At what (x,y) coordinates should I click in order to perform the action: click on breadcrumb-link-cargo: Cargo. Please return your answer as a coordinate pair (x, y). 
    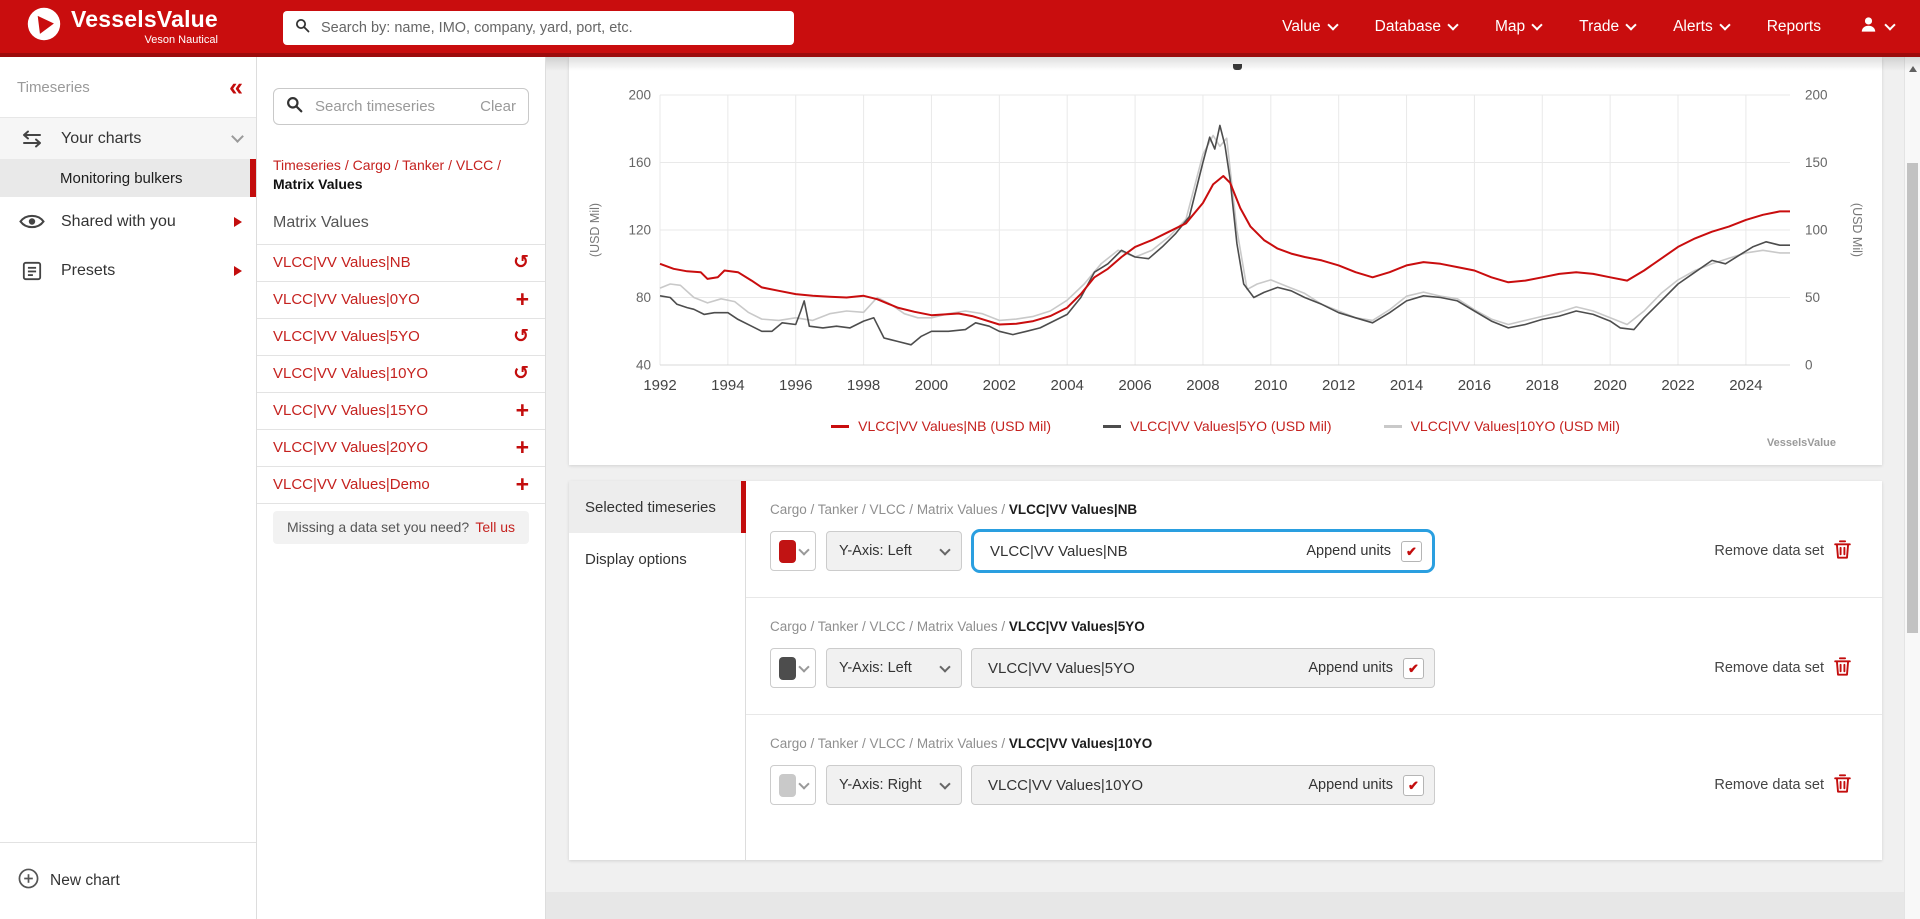
    Looking at the image, I should click on (372, 165).